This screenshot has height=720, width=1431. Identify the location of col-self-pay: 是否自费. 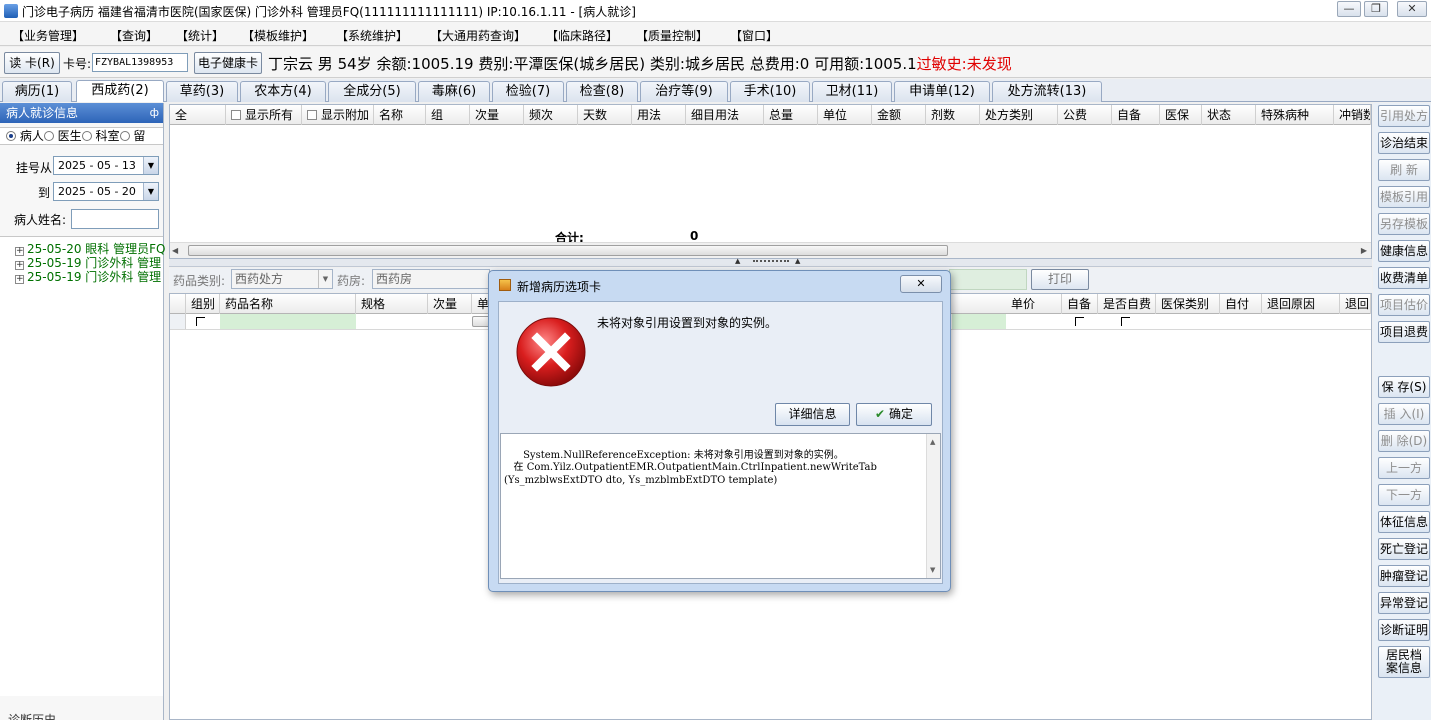
(1127, 304).